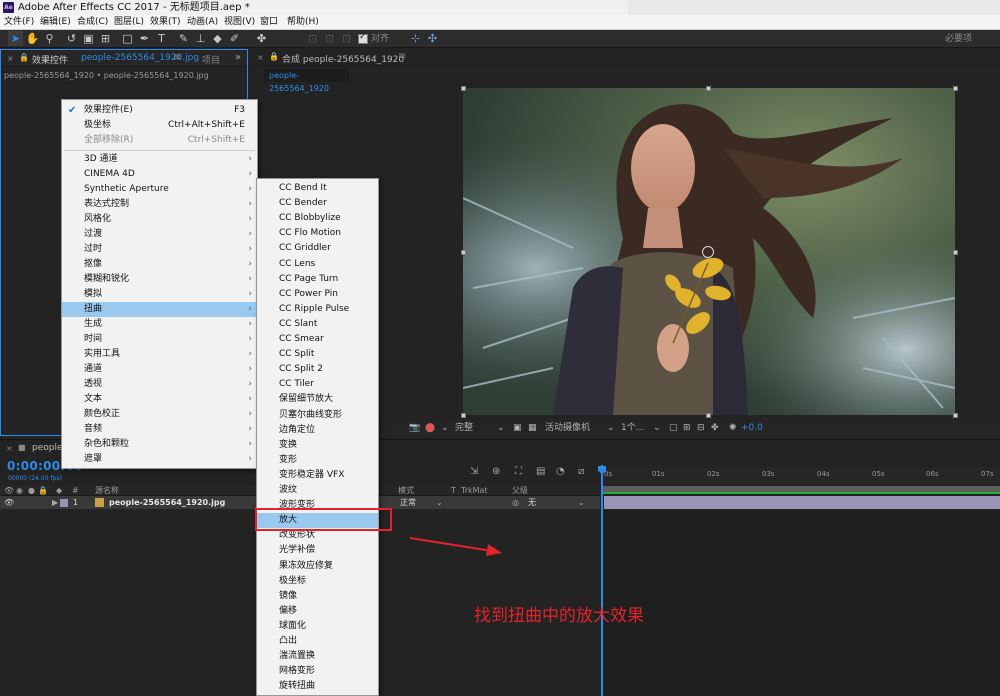 This screenshot has height=696, width=1000. I want to click on clone-stamp-tool-icon: ⊥, so click(200, 38).